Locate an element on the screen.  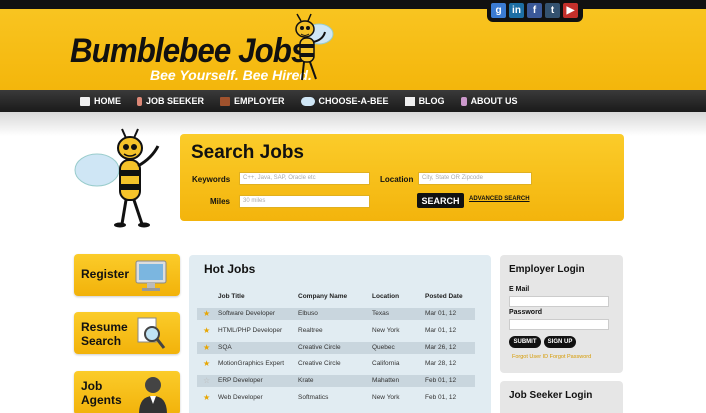
forgot-credentials-link: Forgot User ID Forgot Password is located at coordinates (551, 357).